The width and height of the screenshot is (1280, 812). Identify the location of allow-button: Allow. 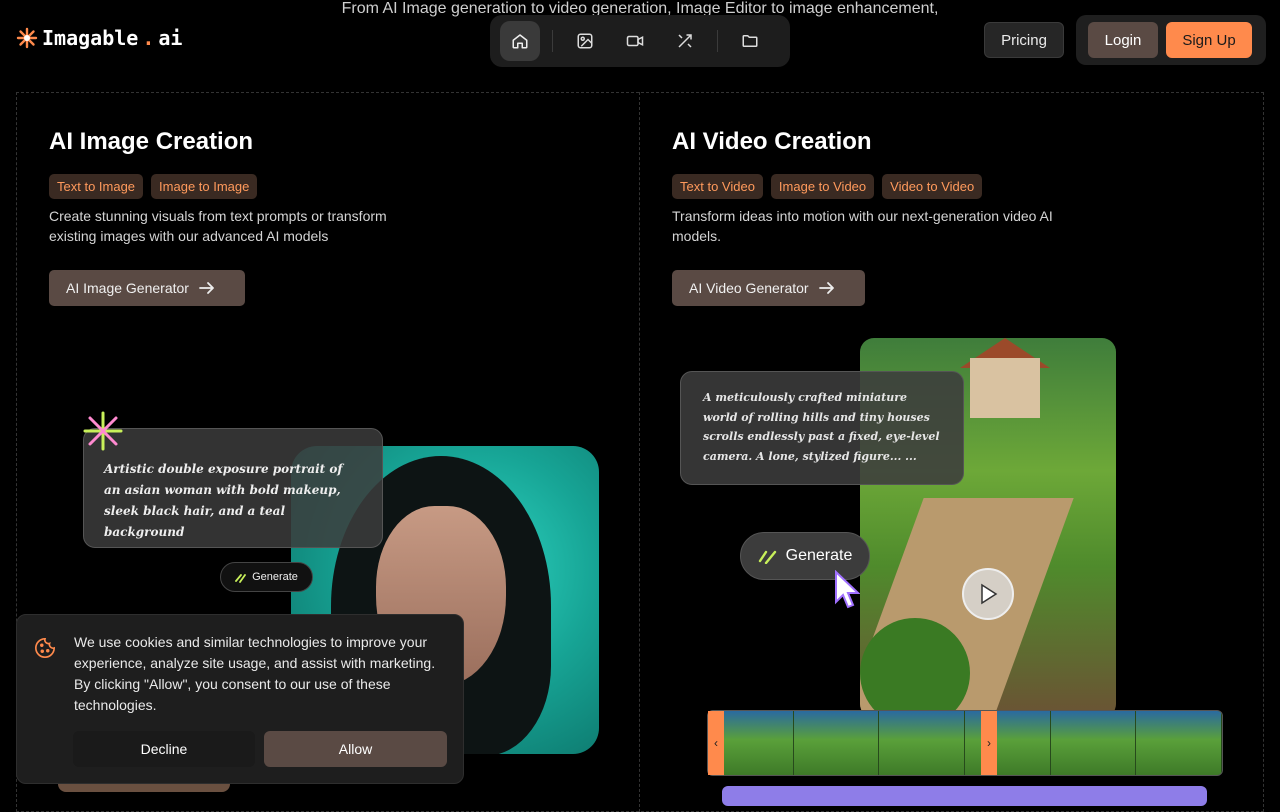
(355, 749).